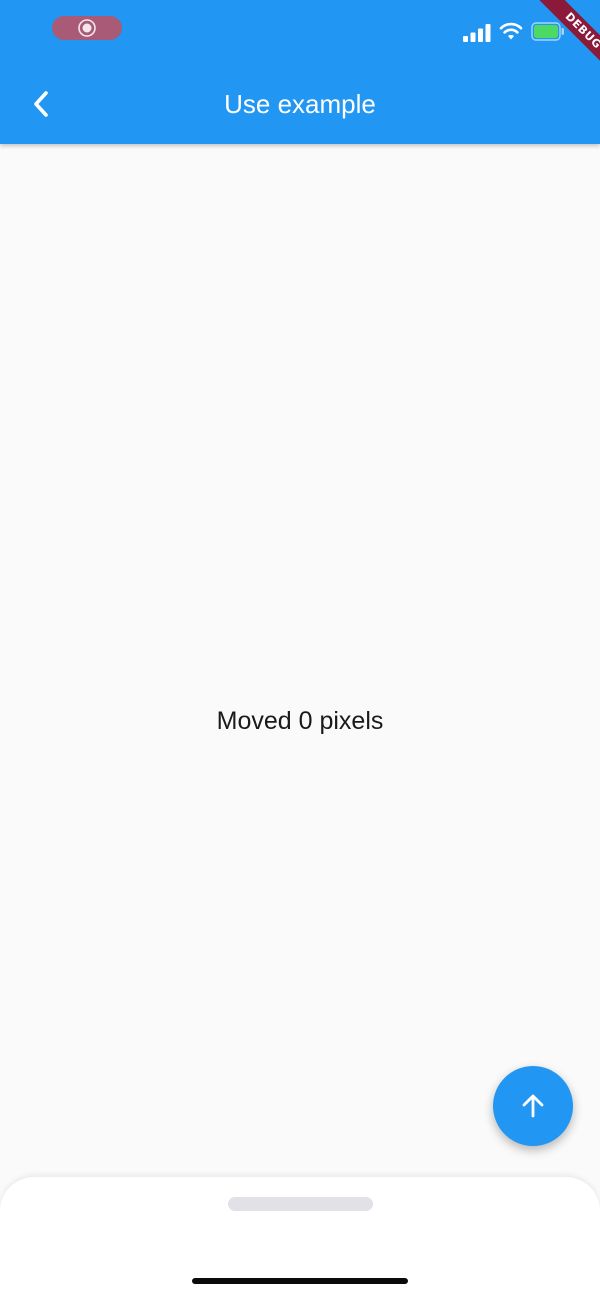  What do you see at coordinates (300, 721) in the screenshot?
I see `moved-pixels-text: Moved 0 pixels` at bounding box center [300, 721].